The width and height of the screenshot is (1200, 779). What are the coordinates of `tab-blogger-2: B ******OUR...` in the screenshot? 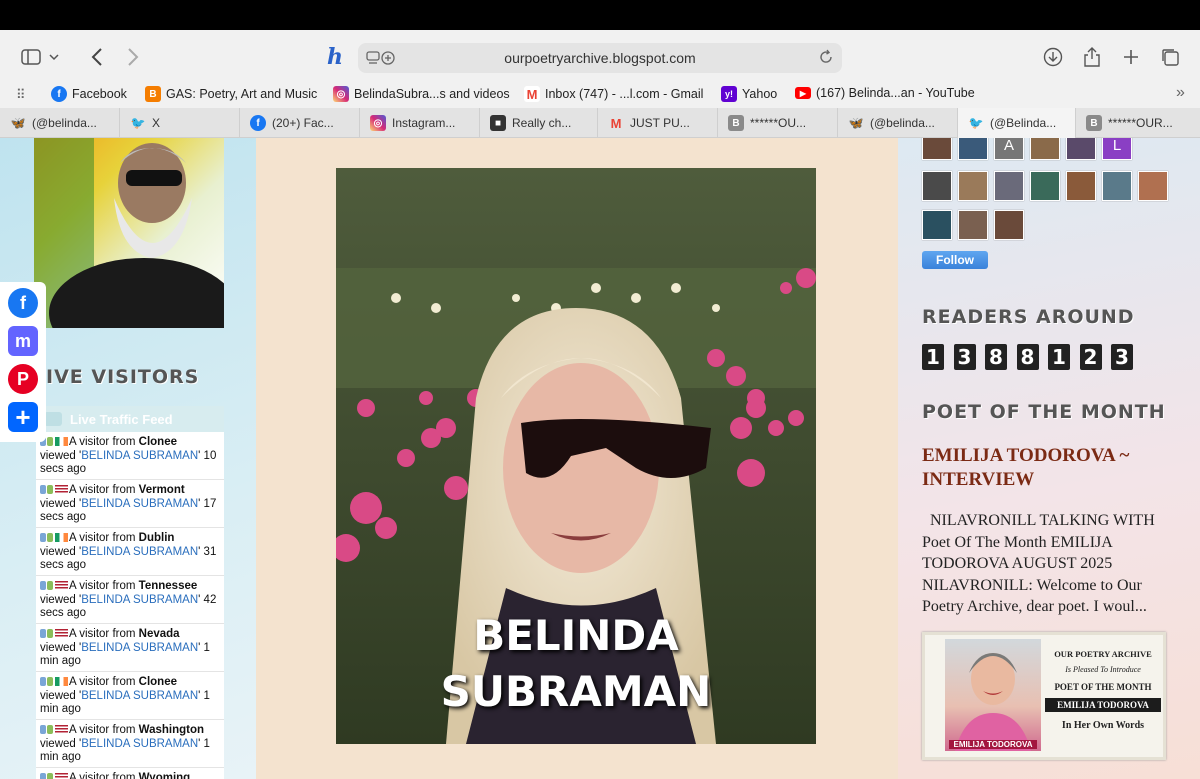 It's located at (1138, 123).